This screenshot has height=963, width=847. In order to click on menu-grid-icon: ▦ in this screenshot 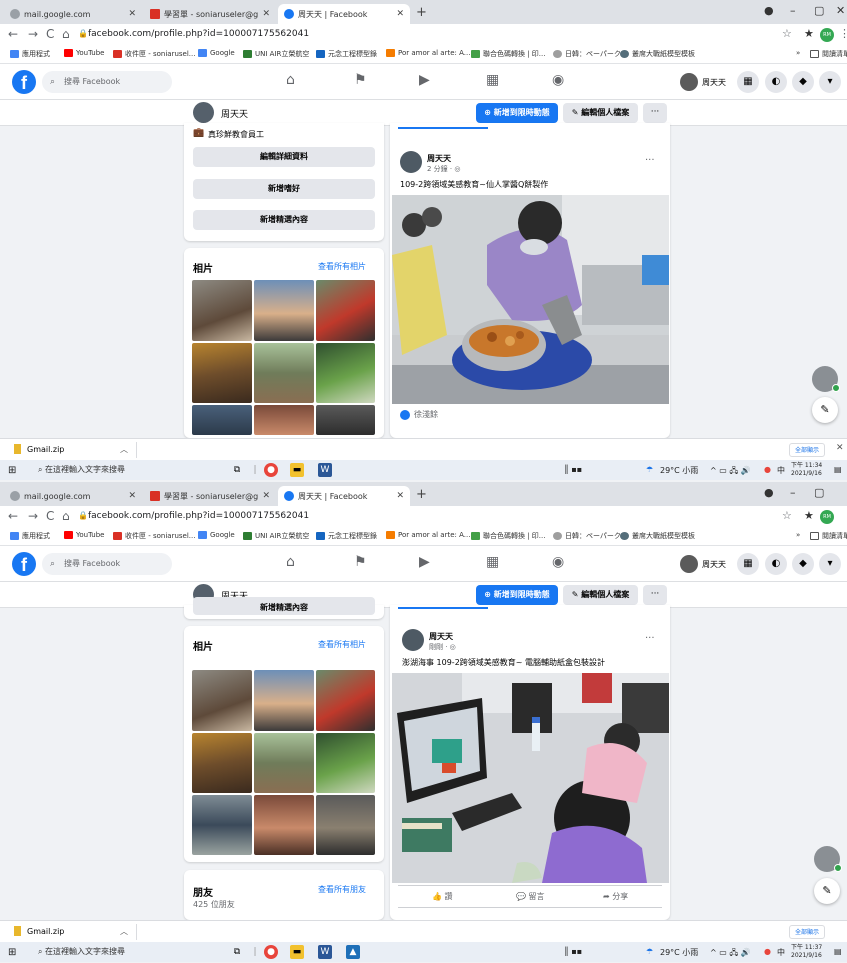, I will do `click(748, 82)`.